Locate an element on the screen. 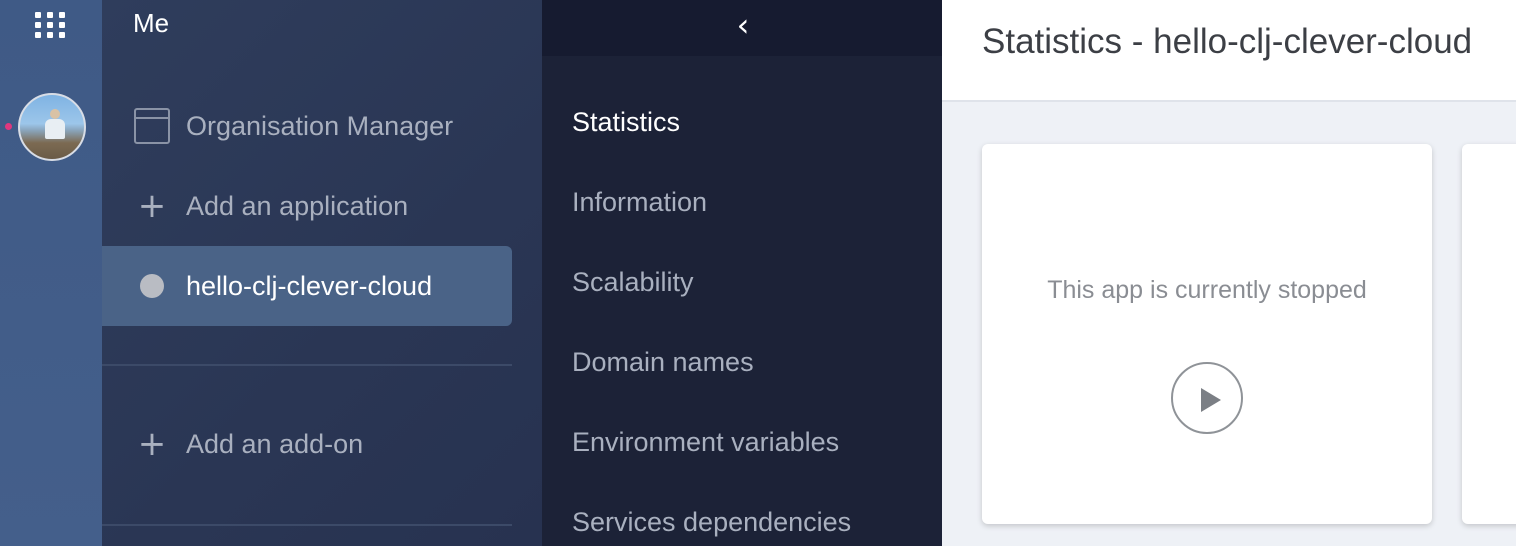 The height and width of the screenshot is (546, 1516). start-app-button is located at coordinates (1207, 398).